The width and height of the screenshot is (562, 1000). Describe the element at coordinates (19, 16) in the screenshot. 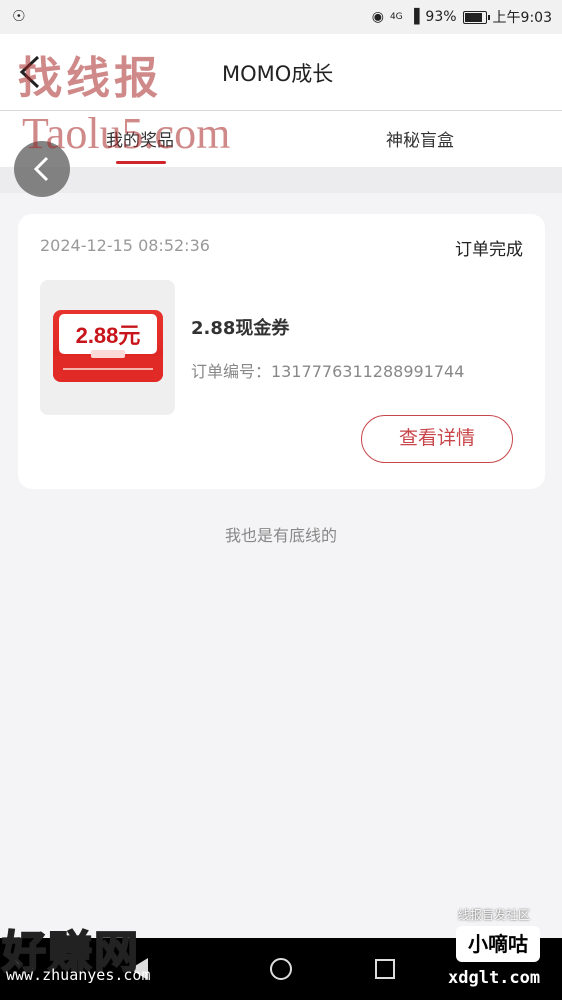

I see `app-notification-icon: ☉` at that location.